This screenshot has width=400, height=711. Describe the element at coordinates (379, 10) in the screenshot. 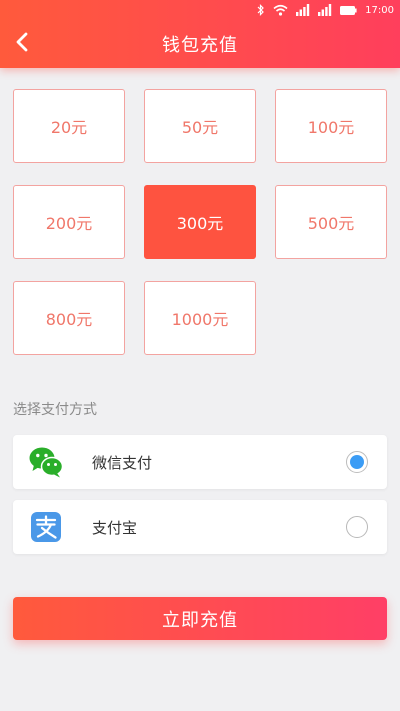

I see `status-time: 17:00` at that location.